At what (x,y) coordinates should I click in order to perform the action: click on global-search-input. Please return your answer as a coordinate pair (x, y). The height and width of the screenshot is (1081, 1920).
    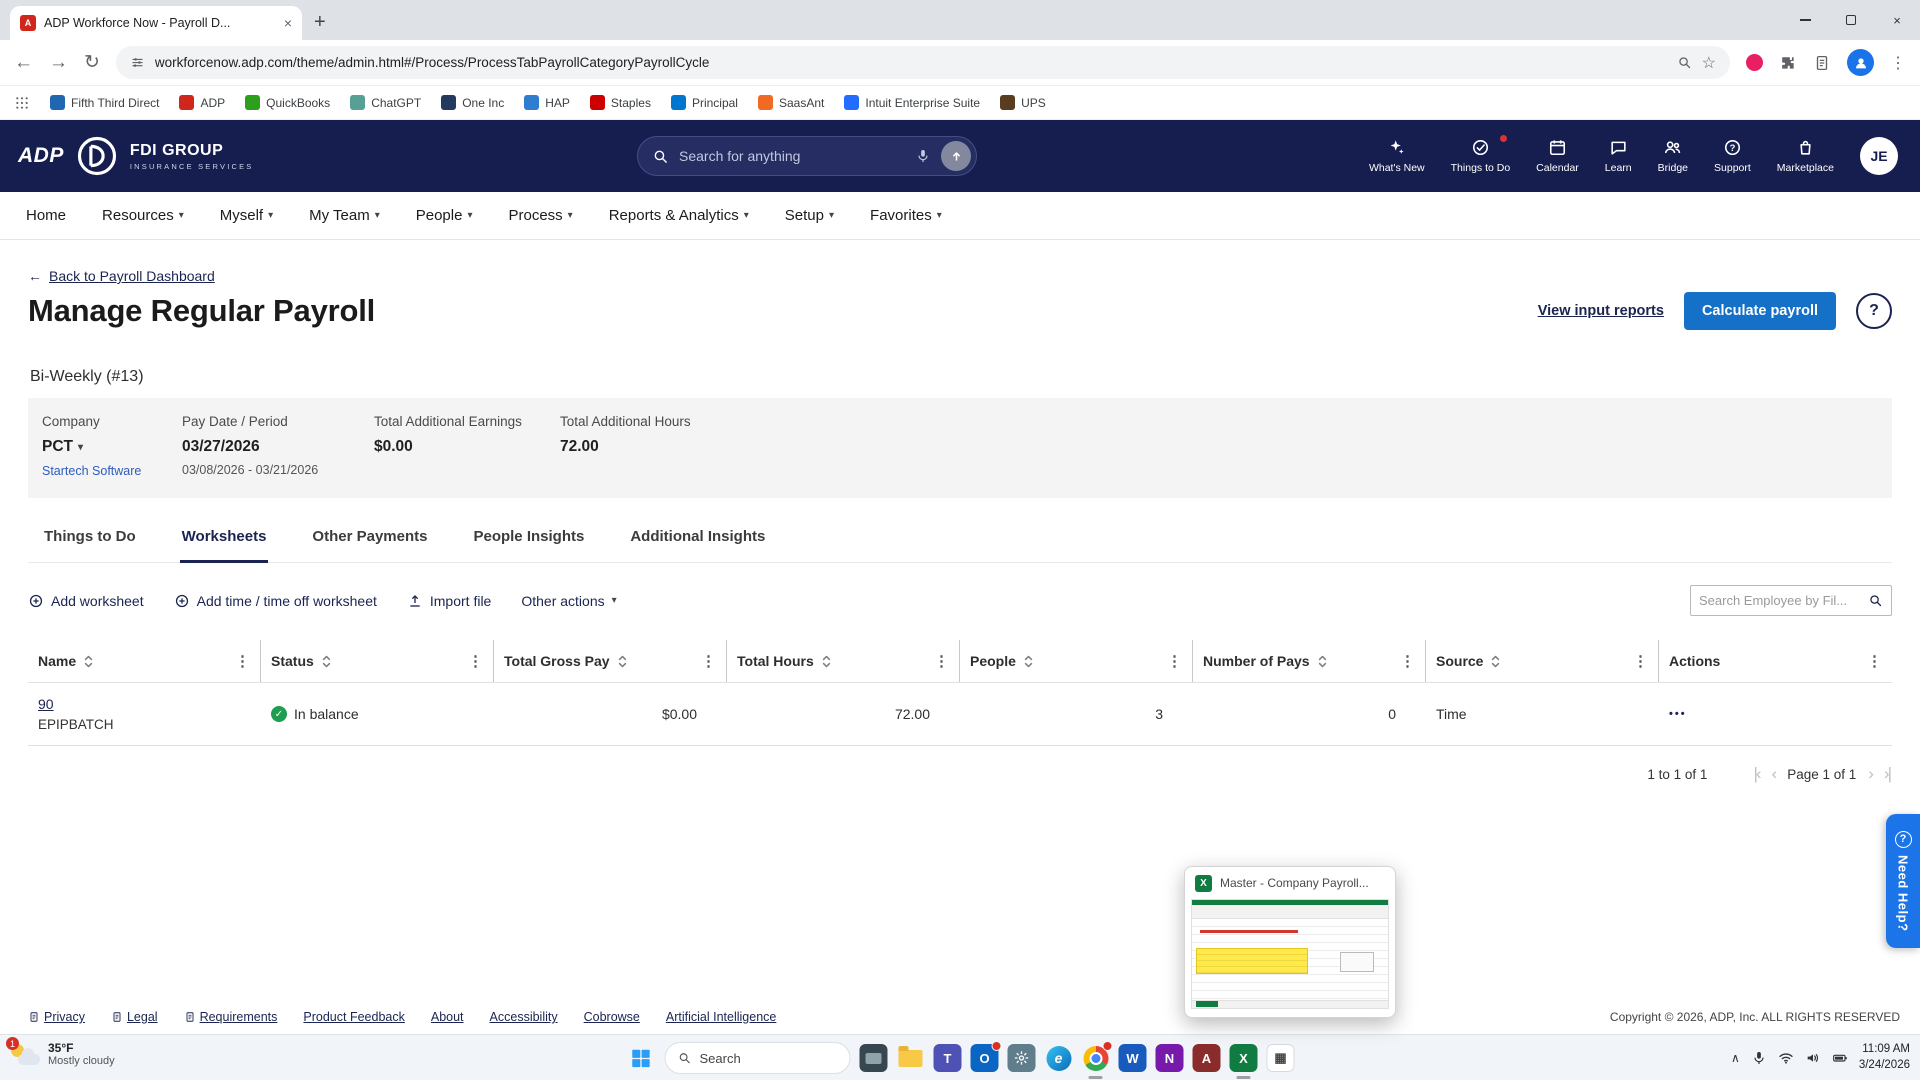
    Looking at the image, I should click on (792, 156).